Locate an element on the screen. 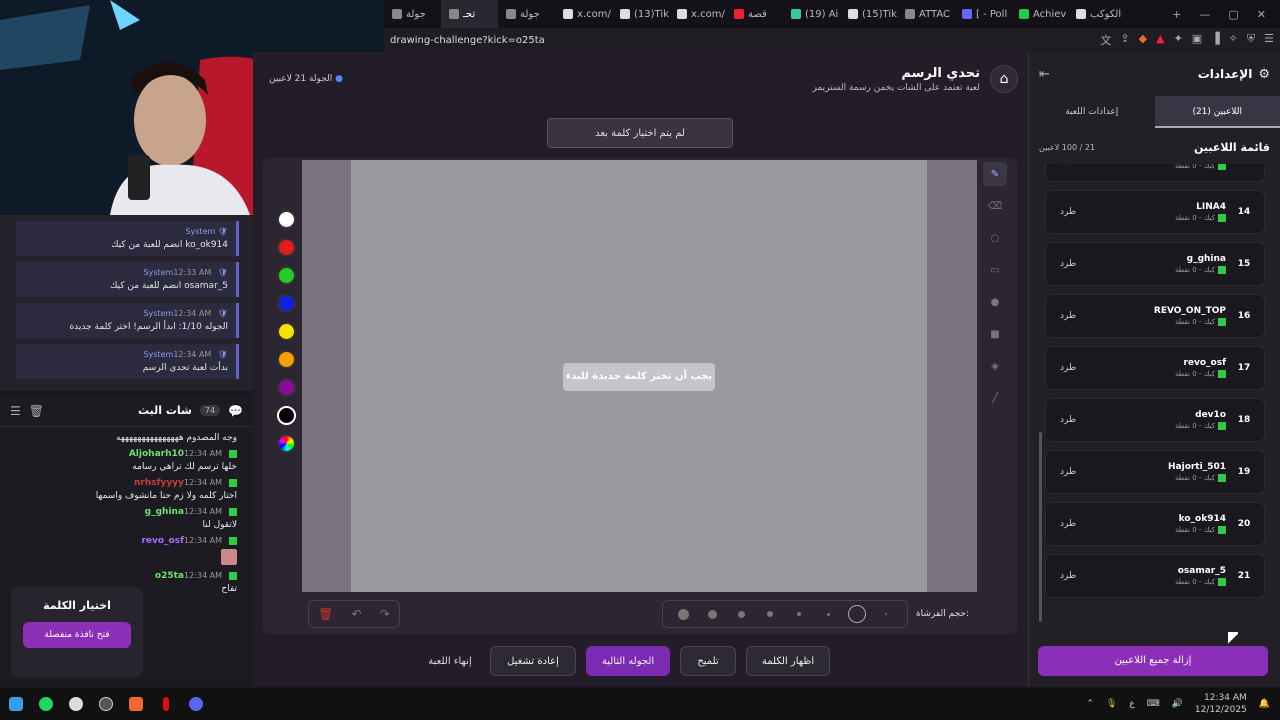  next-round-button: الجوله التالية is located at coordinates (628, 661).